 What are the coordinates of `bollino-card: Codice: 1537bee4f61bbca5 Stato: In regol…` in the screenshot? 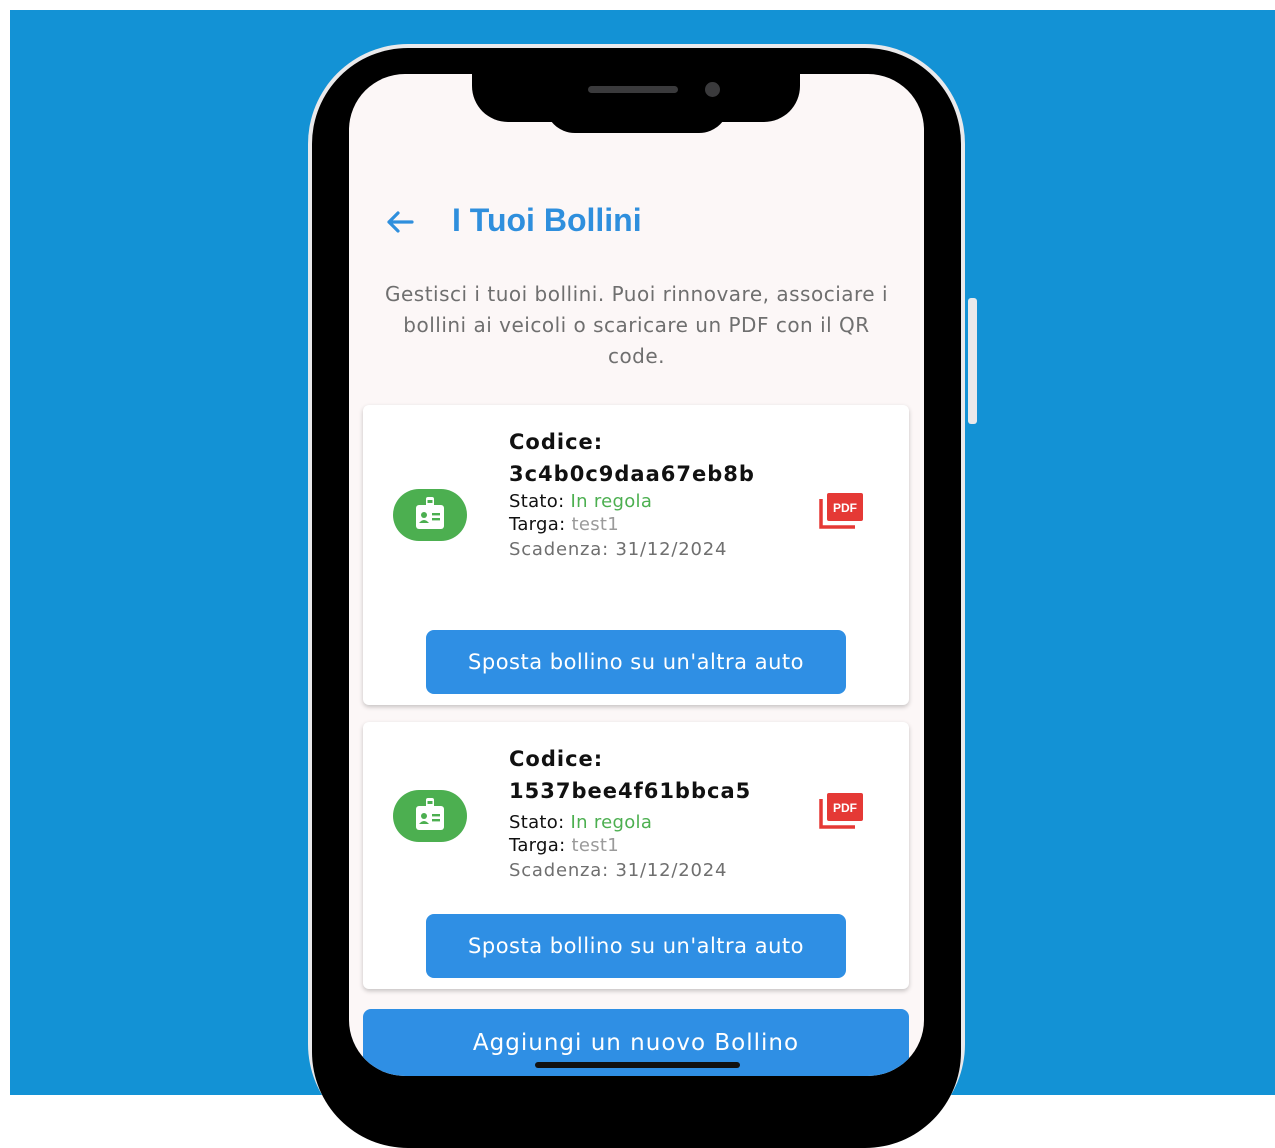 It's located at (636, 855).